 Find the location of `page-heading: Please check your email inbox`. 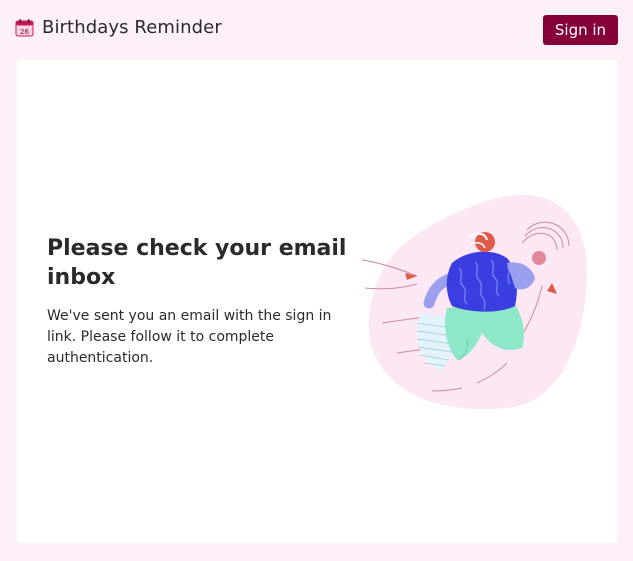

page-heading: Please check your email inbox is located at coordinates (197, 263).